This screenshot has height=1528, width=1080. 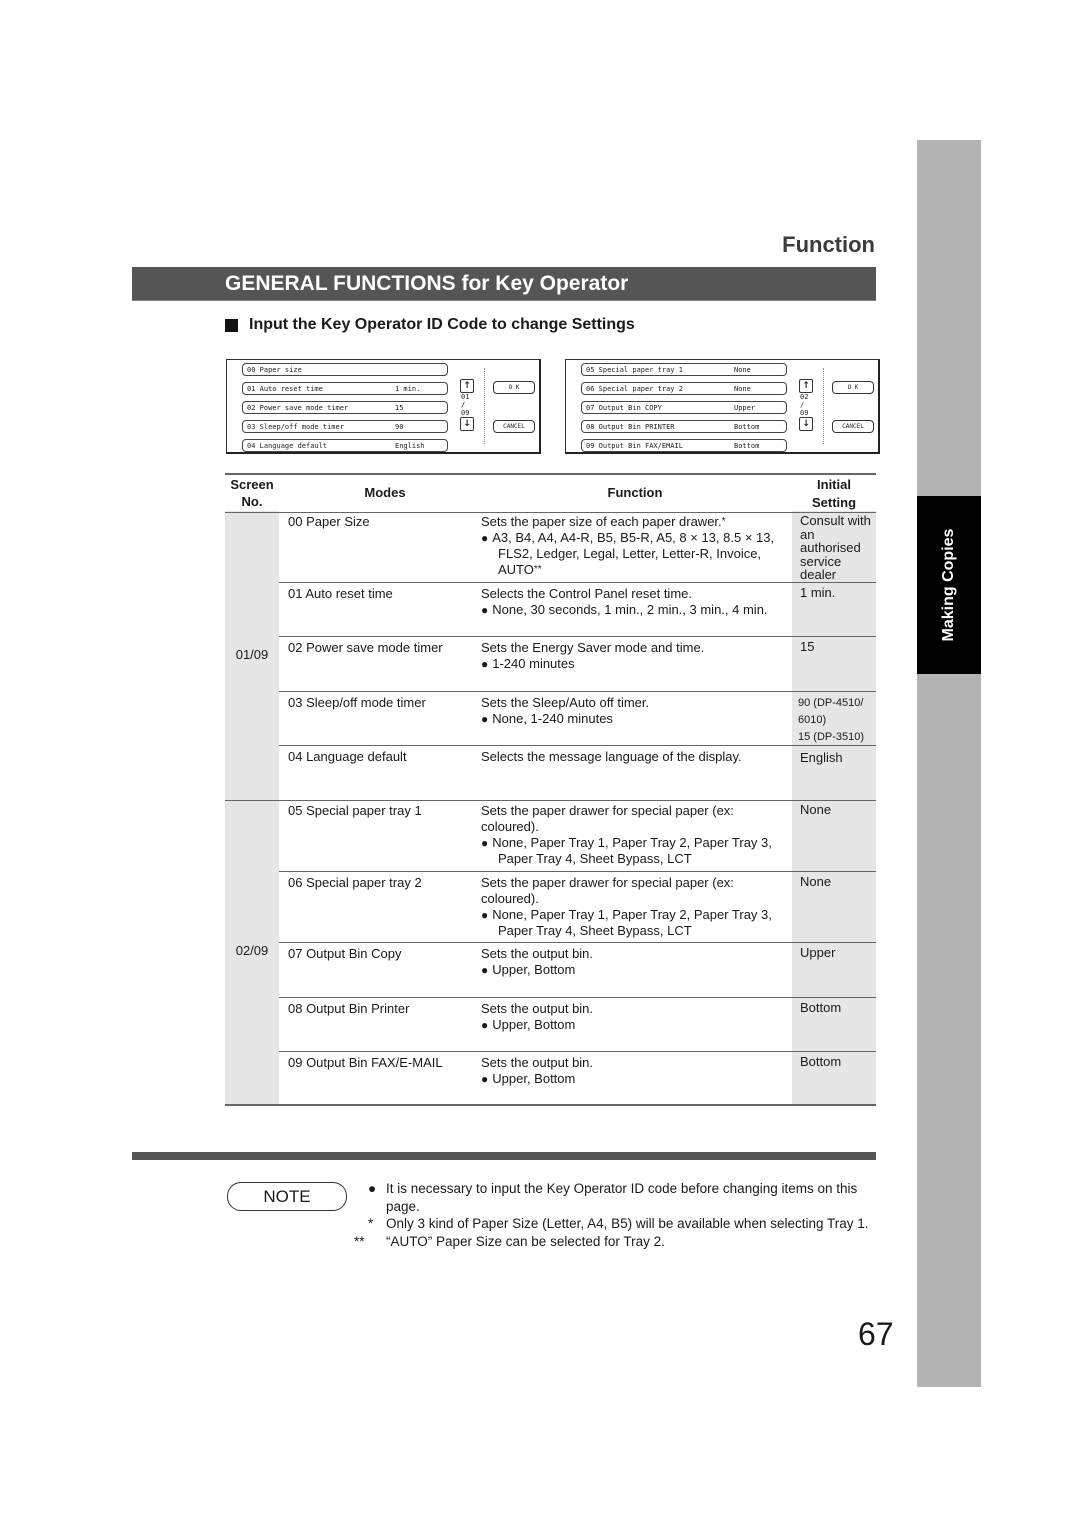 What do you see at coordinates (828, 244) in the screenshot?
I see `section-label: Function` at bounding box center [828, 244].